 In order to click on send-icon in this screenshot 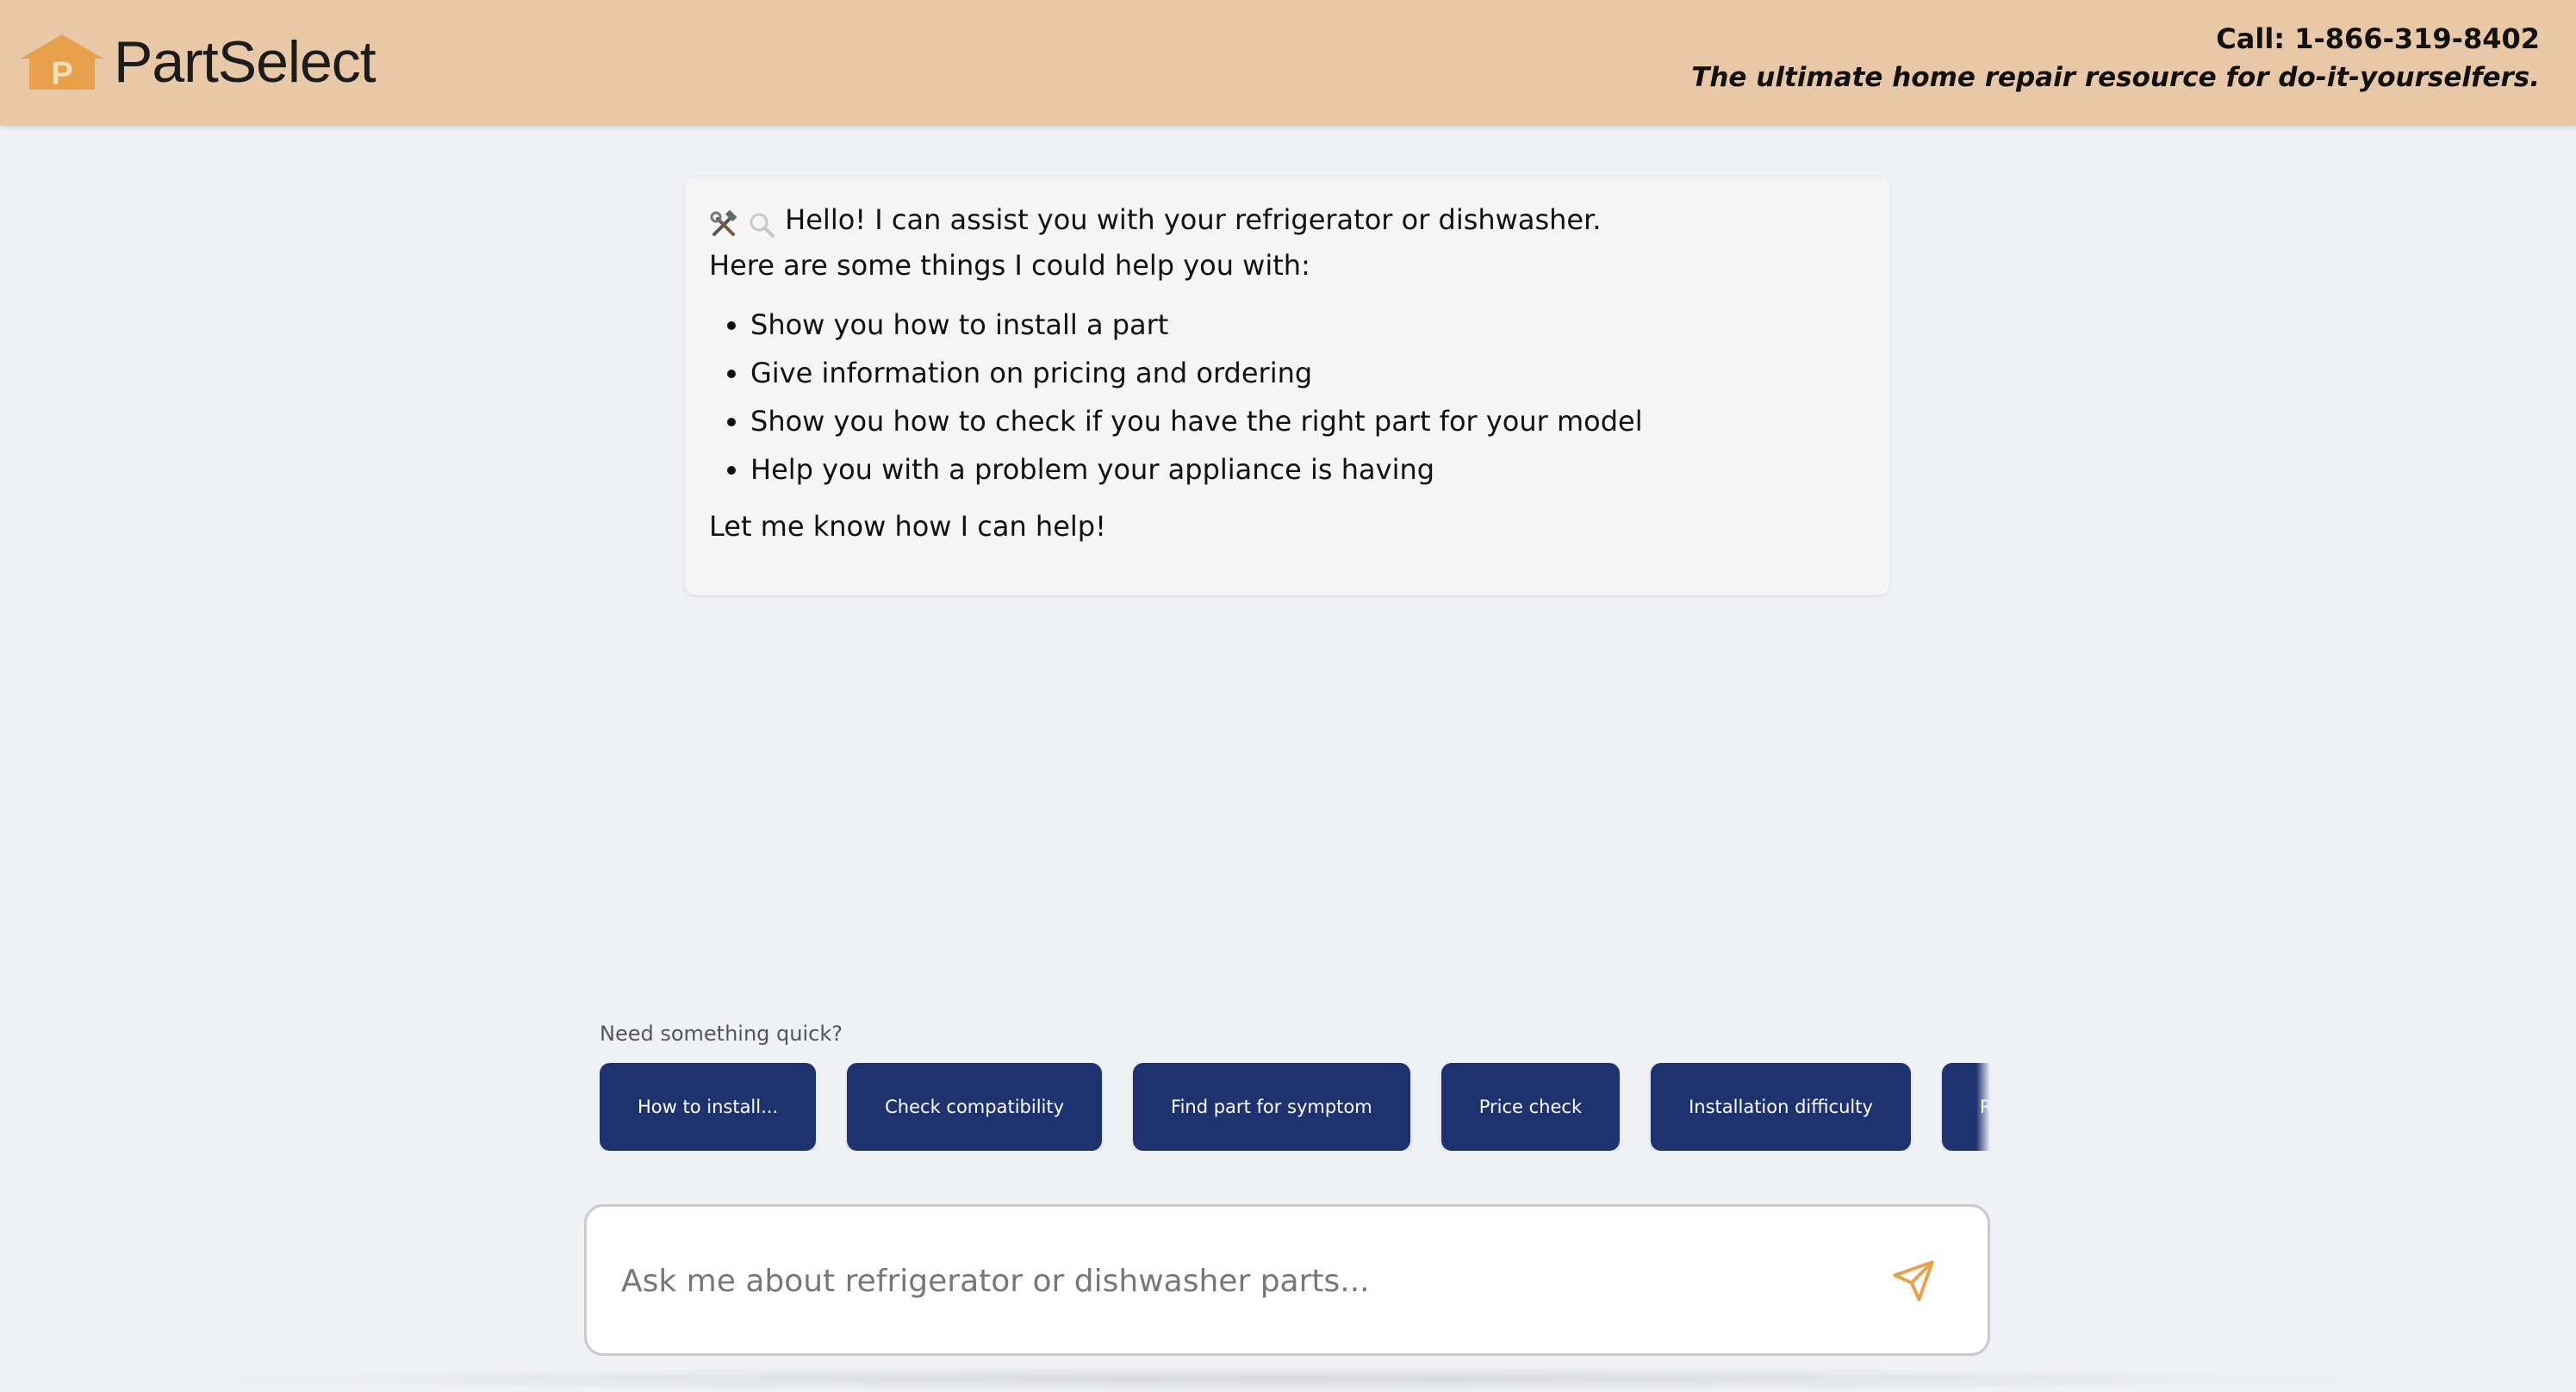, I will do `click(1914, 1281)`.